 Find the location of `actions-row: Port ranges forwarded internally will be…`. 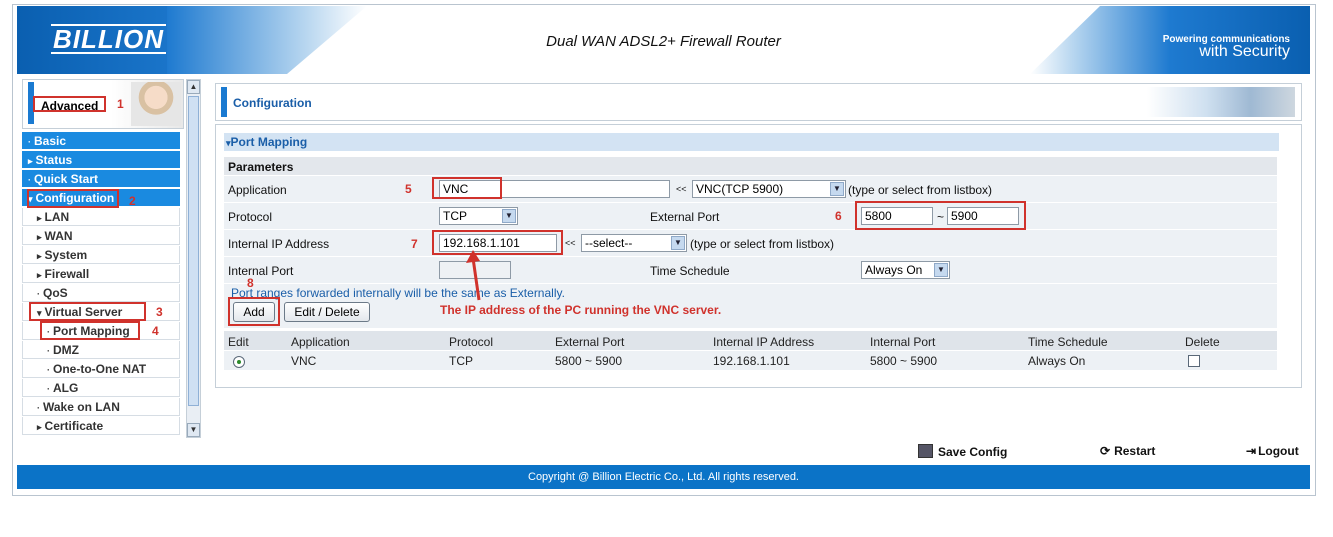

actions-row: Port ranges forwarded internally will be… is located at coordinates (750, 306).